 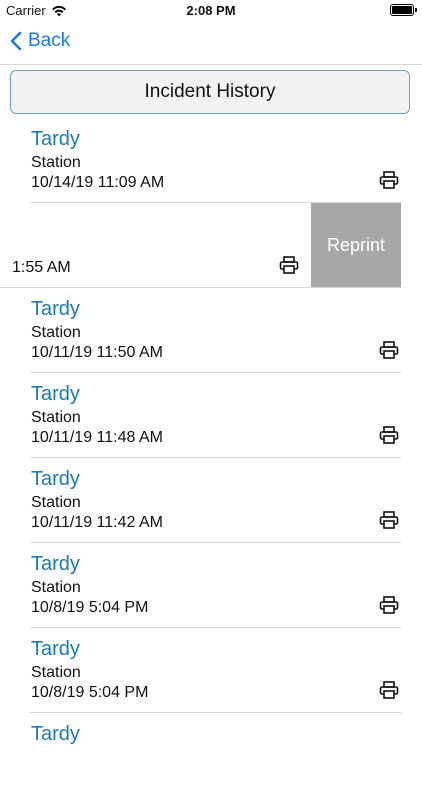 What do you see at coordinates (215, 500) in the screenshot?
I see `list-item: Tardy Station 10/11/19 11:42 AM` at bounding box center [215, 500].